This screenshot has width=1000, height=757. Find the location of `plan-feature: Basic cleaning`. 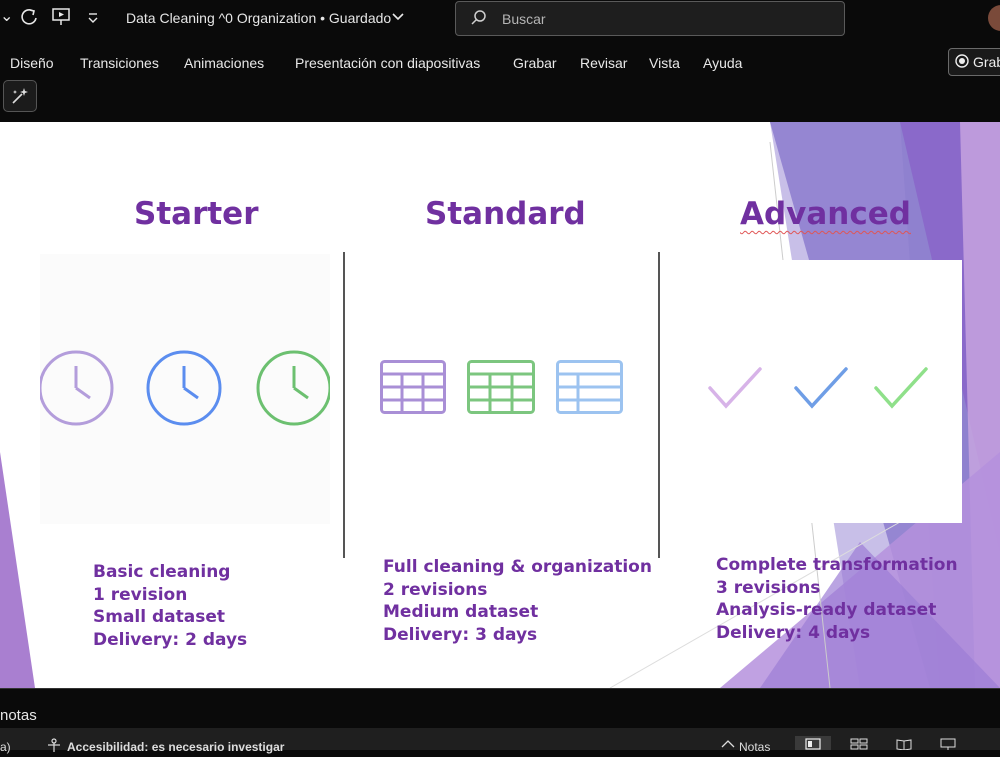

plan-feature: Basic cleaning is located at coordinates (162, 572).